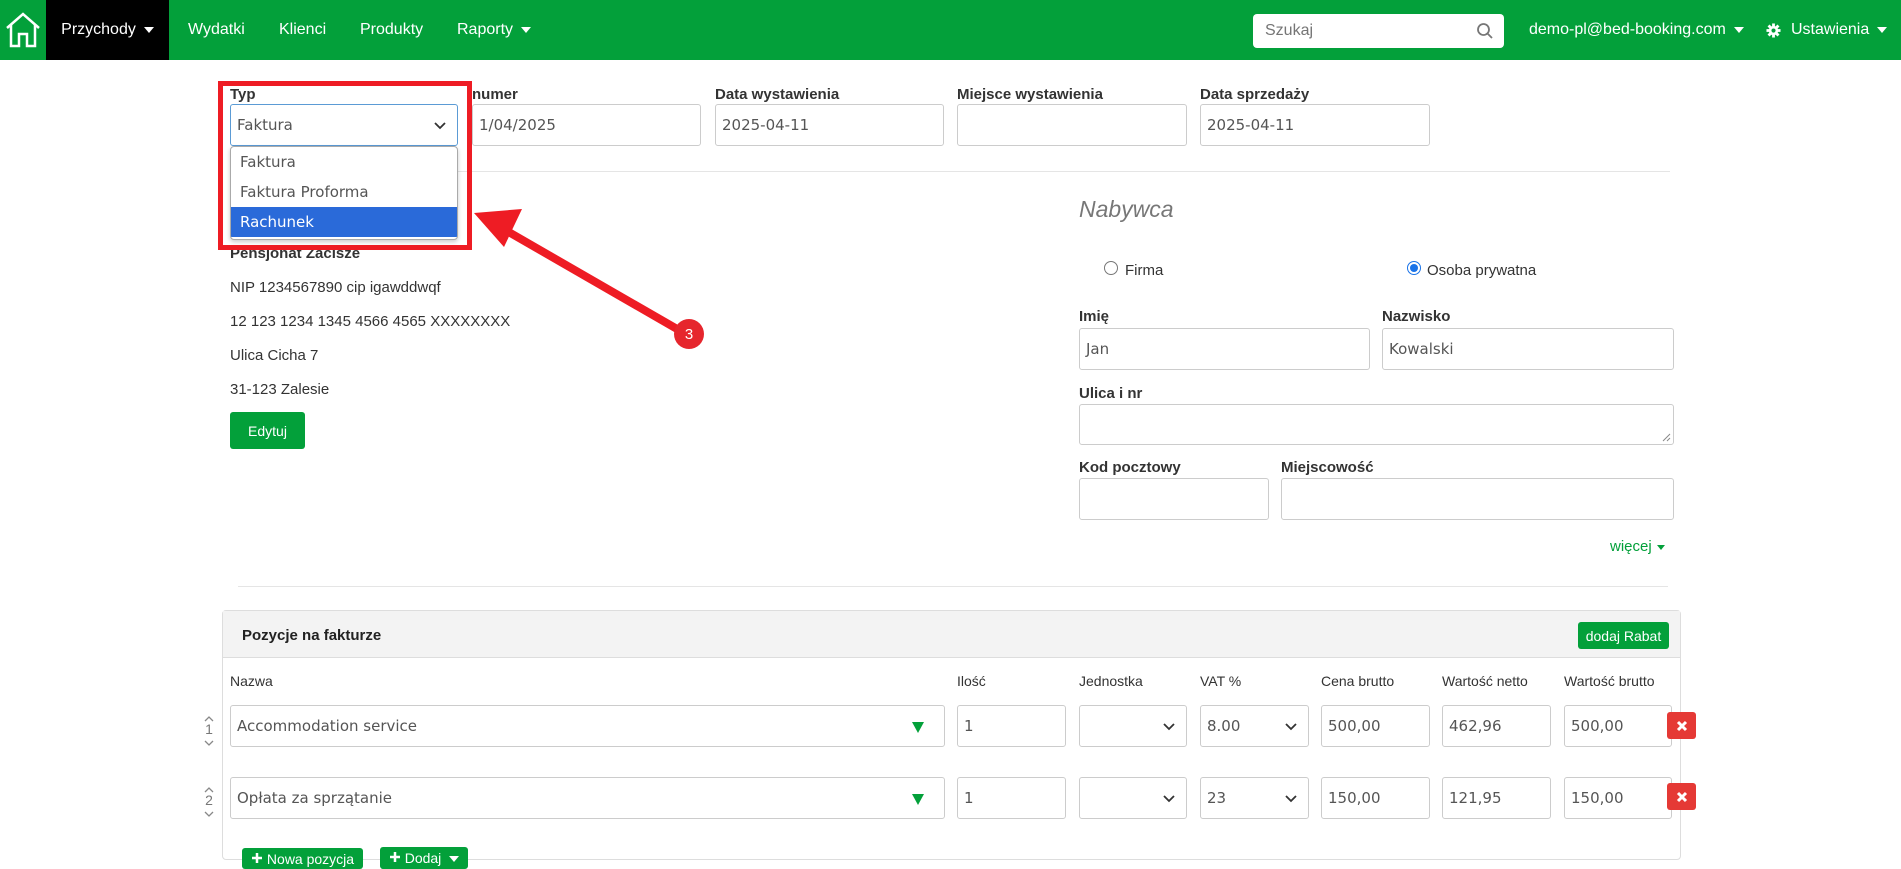  Describe the element at coordinates (495, 94) in the screenshot. I see `numer-label: numer` at that location.